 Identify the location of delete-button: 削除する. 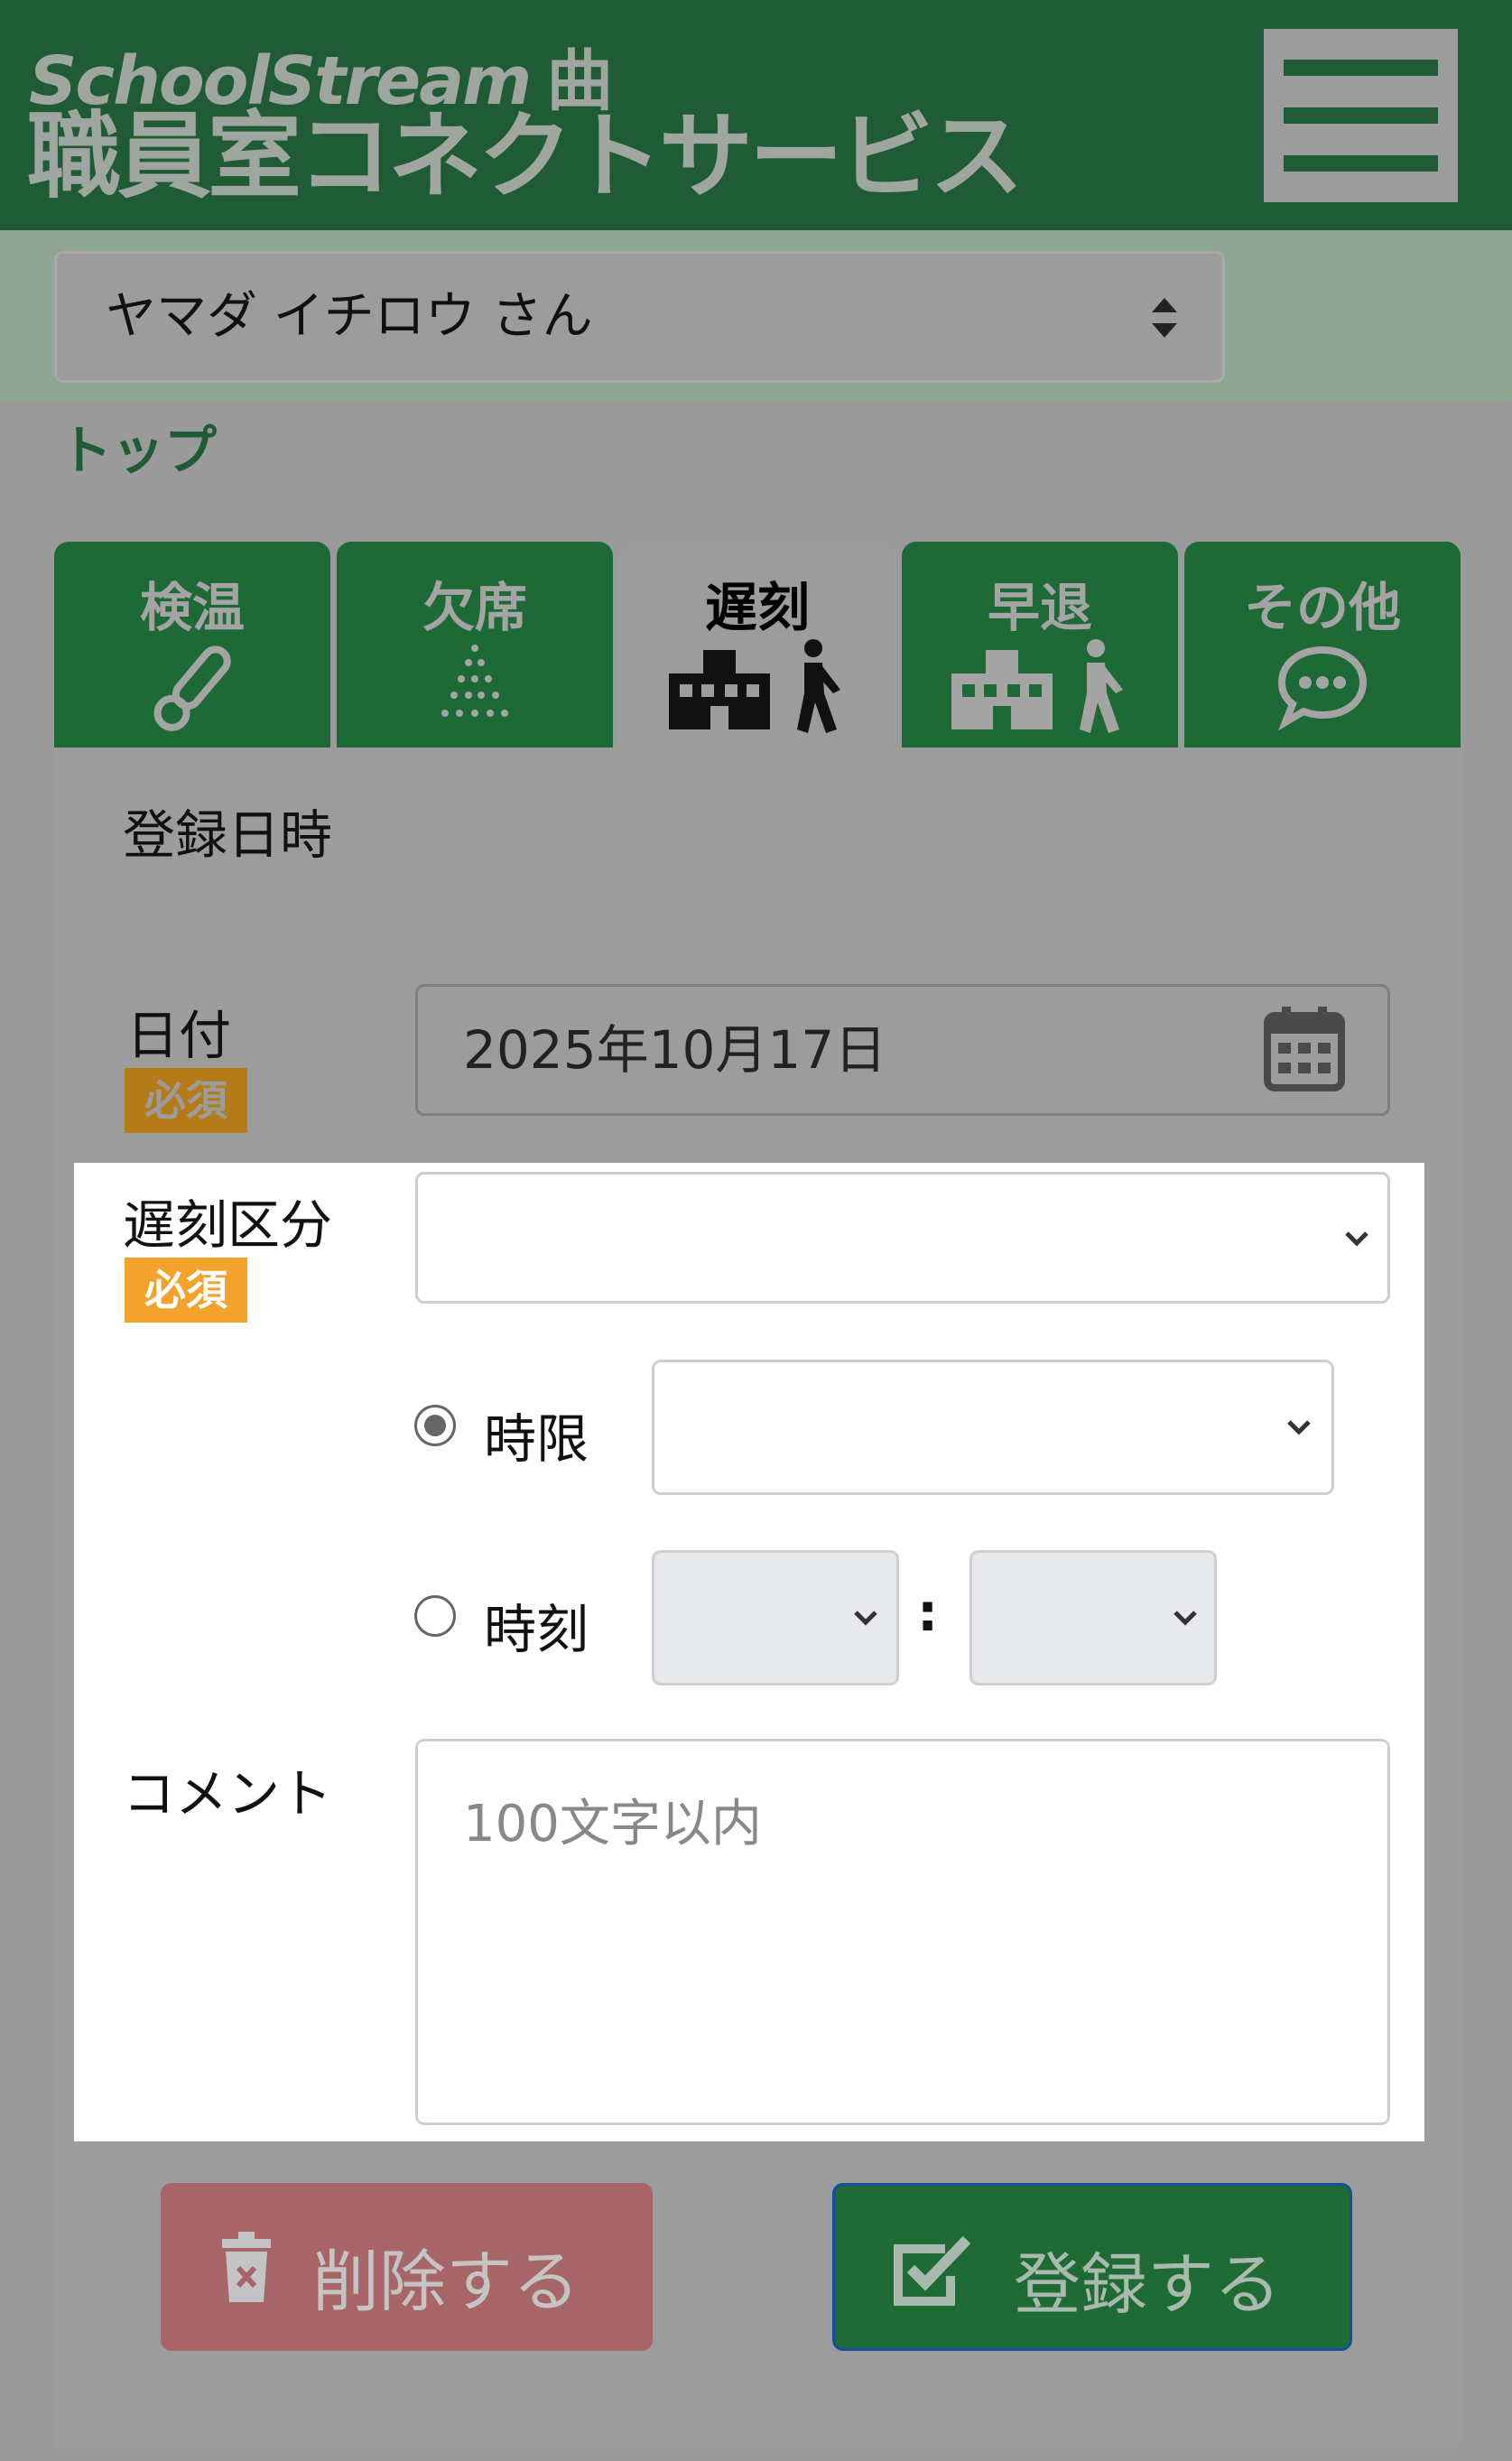
(407, 2267).